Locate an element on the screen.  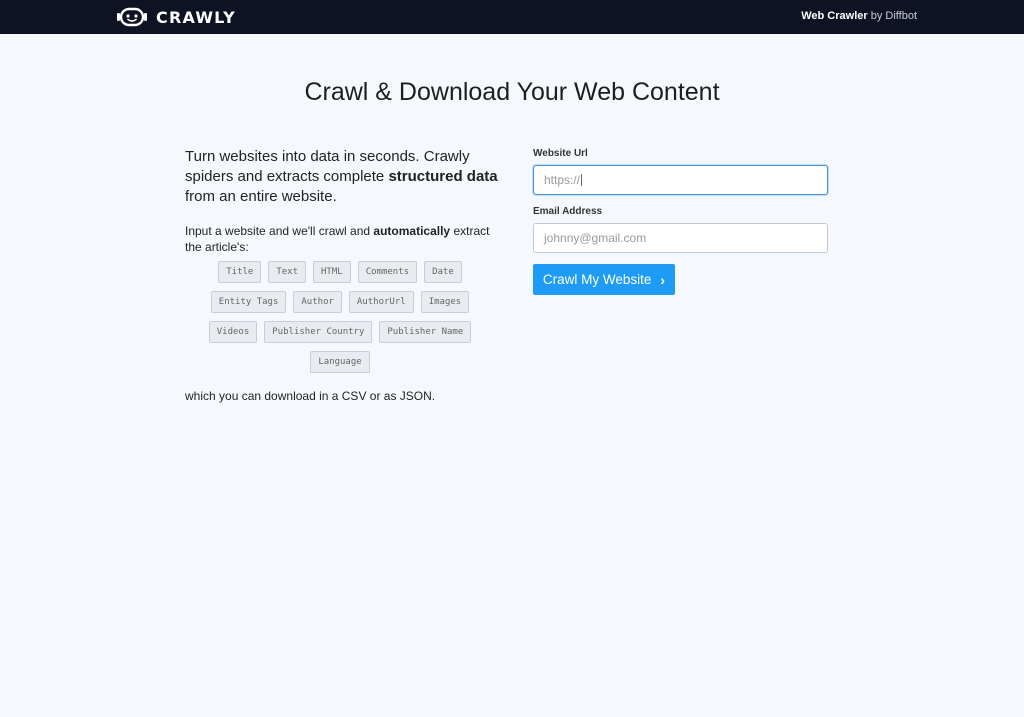
brand-link-rest: by Diffbot is located at coordinates (892, 16).